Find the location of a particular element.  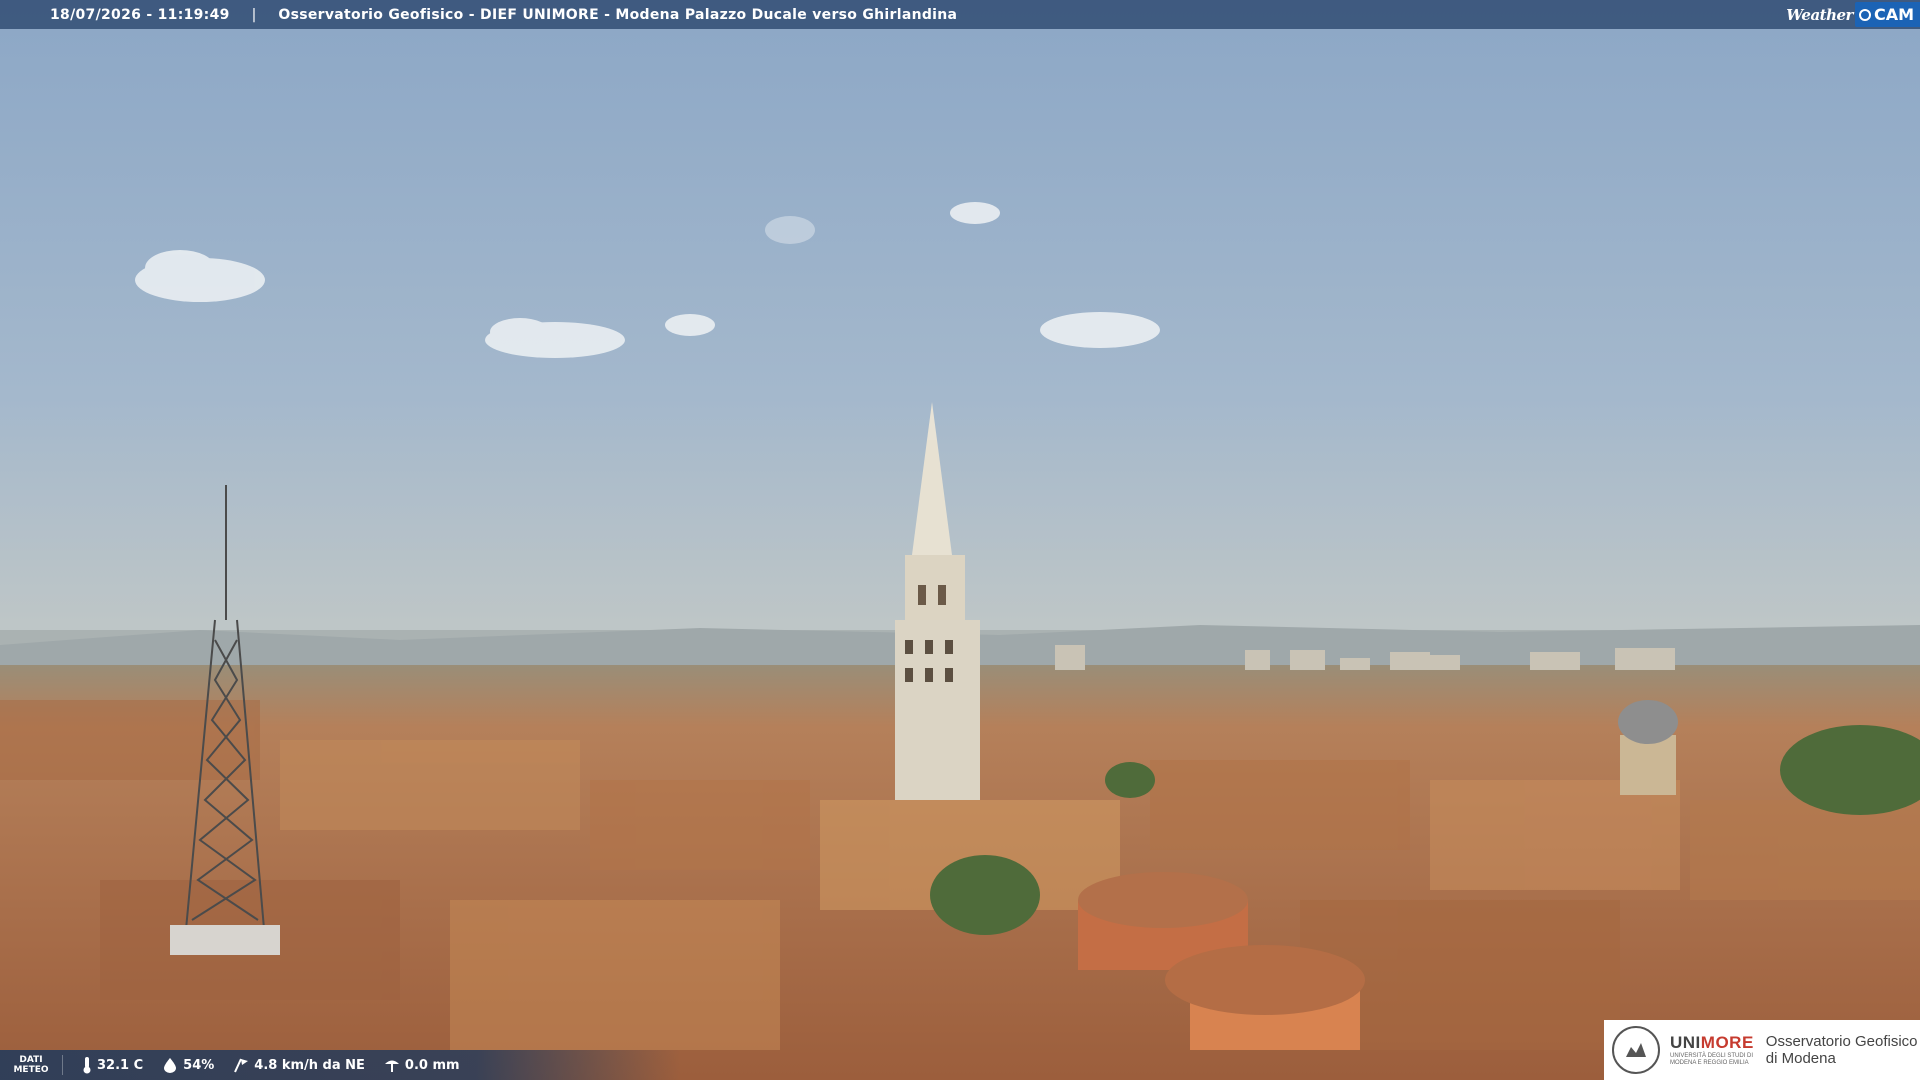

humidity-value: 54% is located at coordinates (199, 1065).